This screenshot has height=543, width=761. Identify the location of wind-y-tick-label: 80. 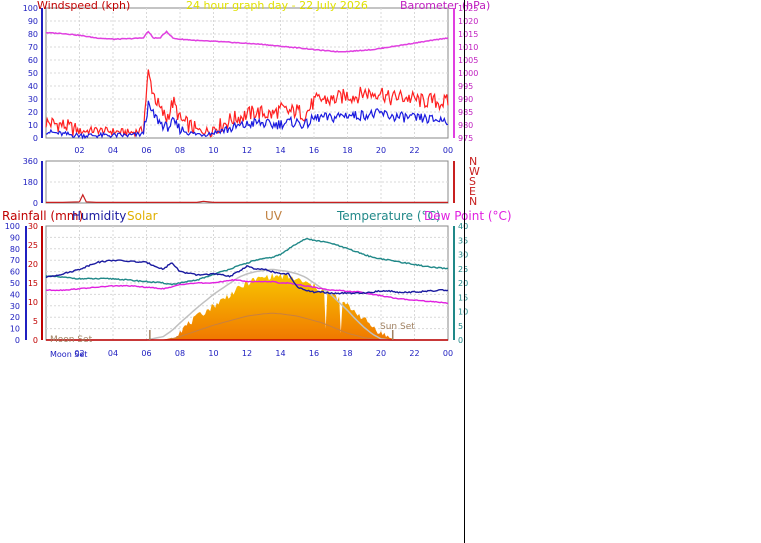
(33, 34).